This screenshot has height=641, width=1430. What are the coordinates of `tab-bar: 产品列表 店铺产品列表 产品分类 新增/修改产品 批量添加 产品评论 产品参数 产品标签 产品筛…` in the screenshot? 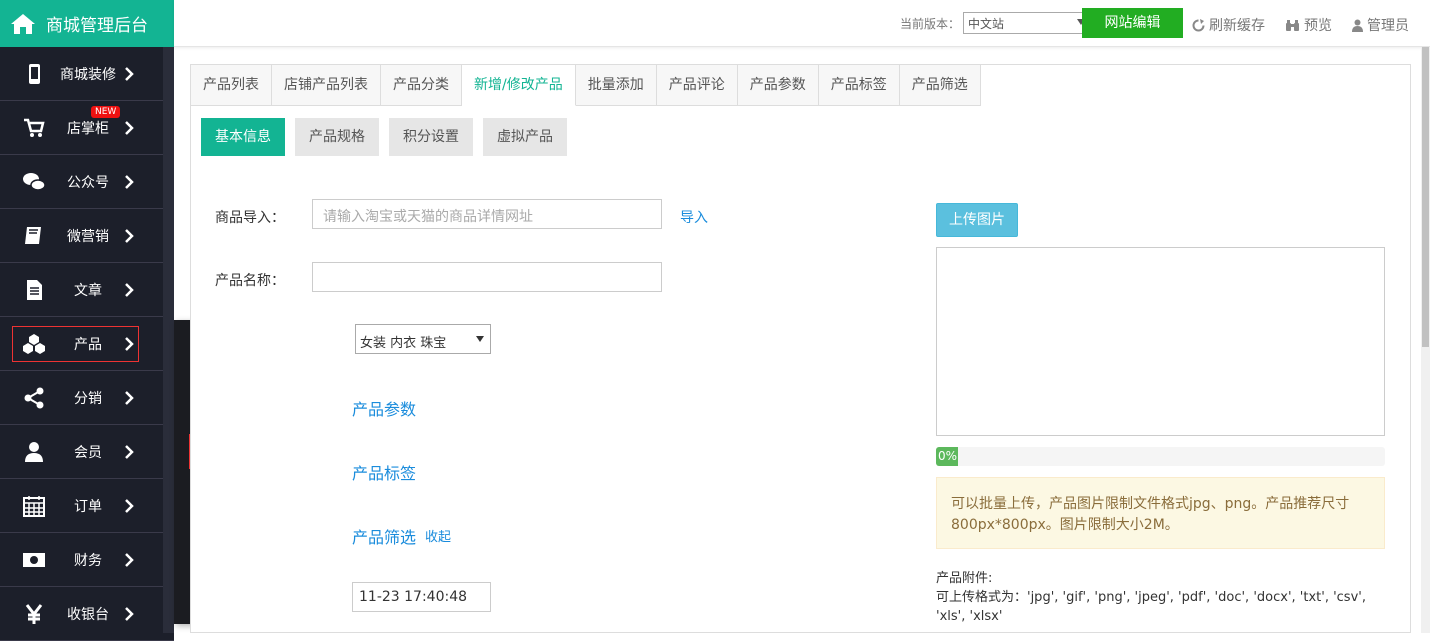 It's located at (586, 85).